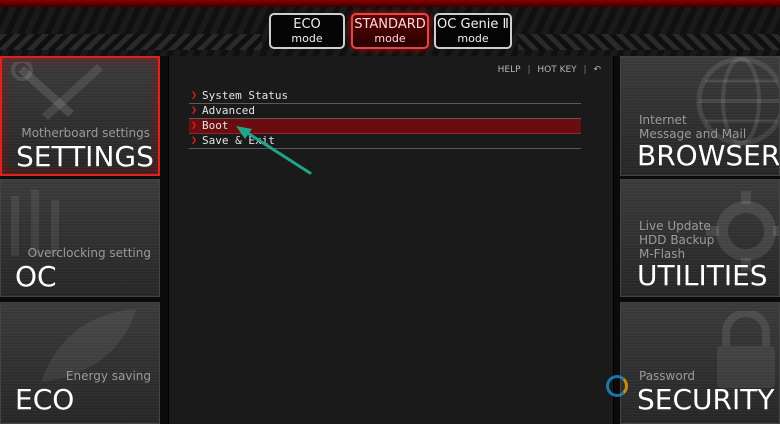  I want to click on menu-item-boot: ❯ Boot, so click(385, 126).